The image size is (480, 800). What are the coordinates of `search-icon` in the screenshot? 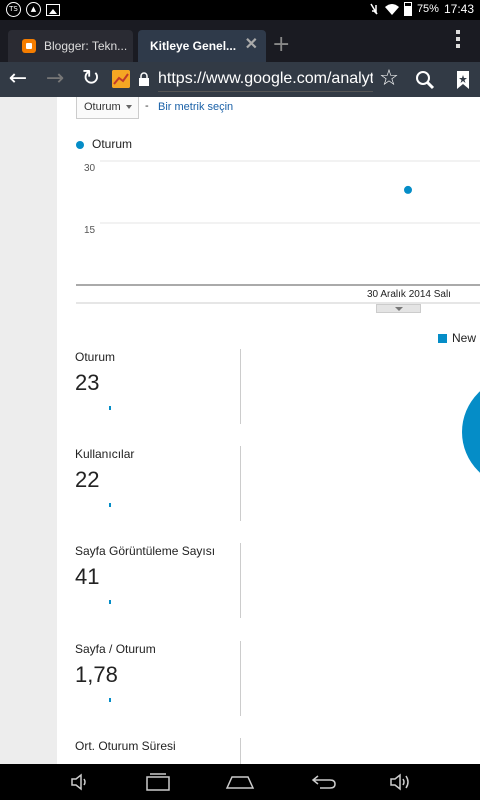 It's located at (425, 80).